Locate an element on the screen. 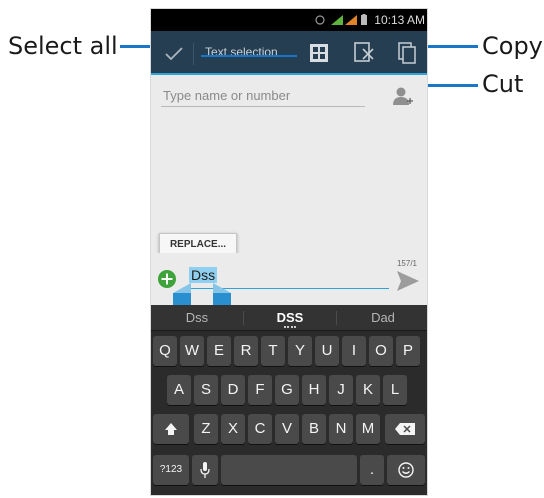 The image size is (544, 498). select-all-button is located at coordinates (319, 53).